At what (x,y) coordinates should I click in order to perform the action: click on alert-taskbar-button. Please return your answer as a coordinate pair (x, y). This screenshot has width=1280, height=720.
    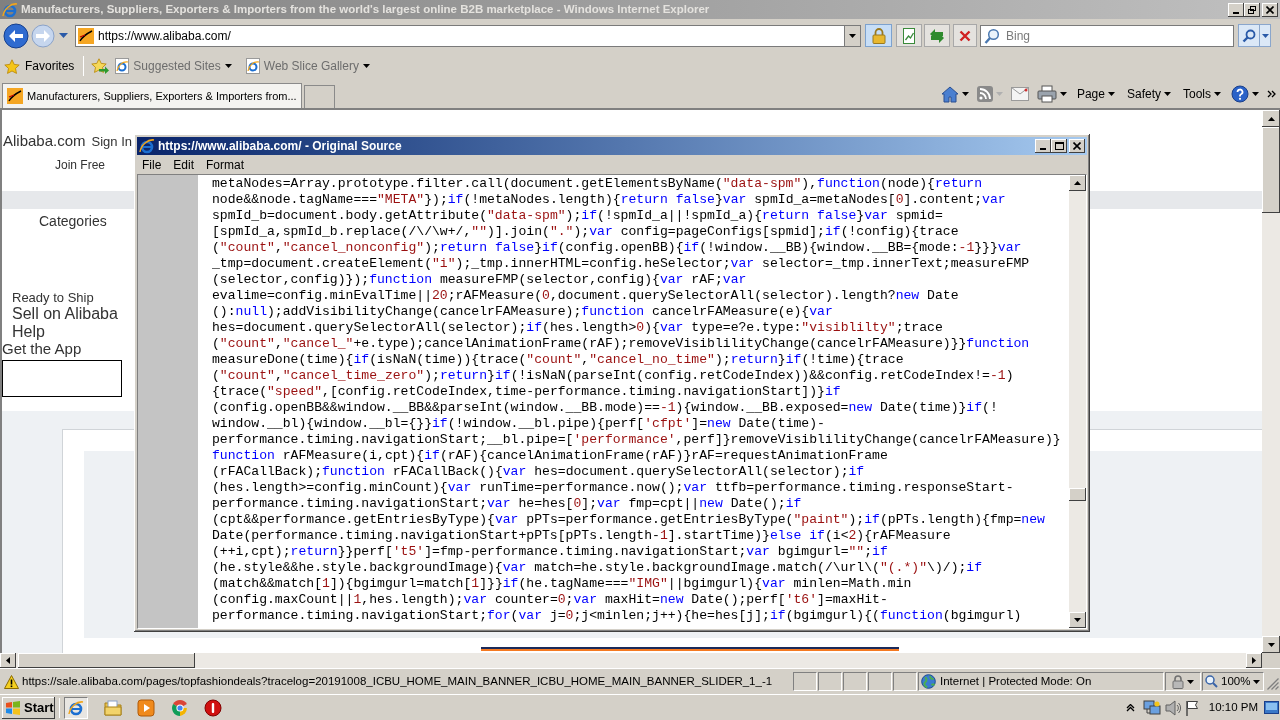
    Looking at the image, I should click on (213, 707).